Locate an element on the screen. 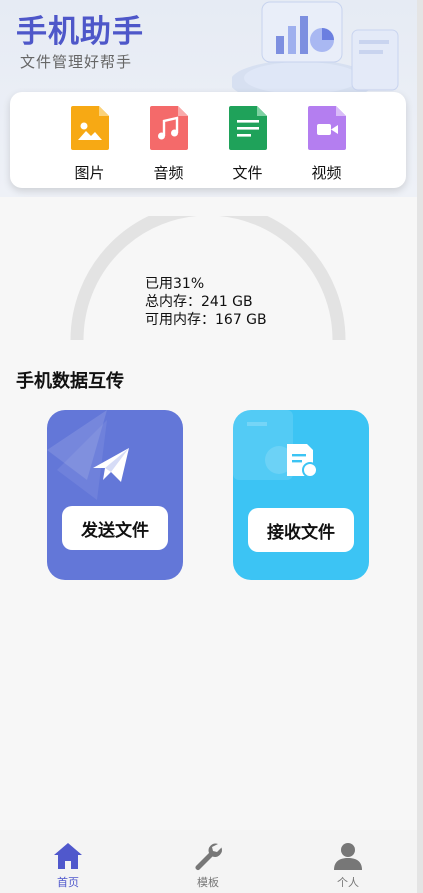 This screenshot has width=423, height=893. receive-file-button: 接收文件 is located at coordinates (301, 530).